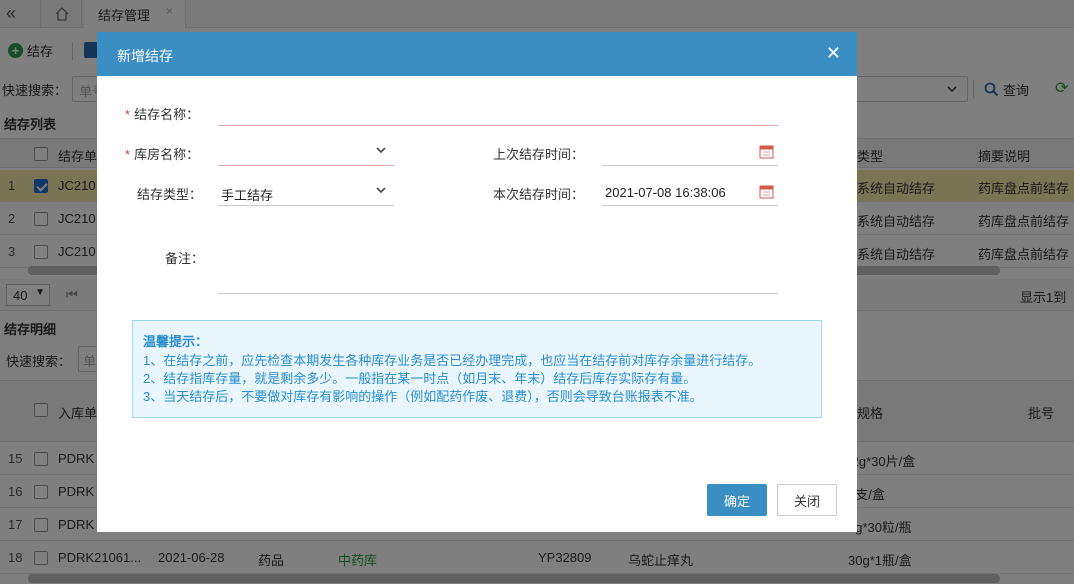 The width and height of the screenshot is (1074, 584). Describe the element at coordinates (690, 153) in the screenshot. I see `last-settlement-time-input` at that location.